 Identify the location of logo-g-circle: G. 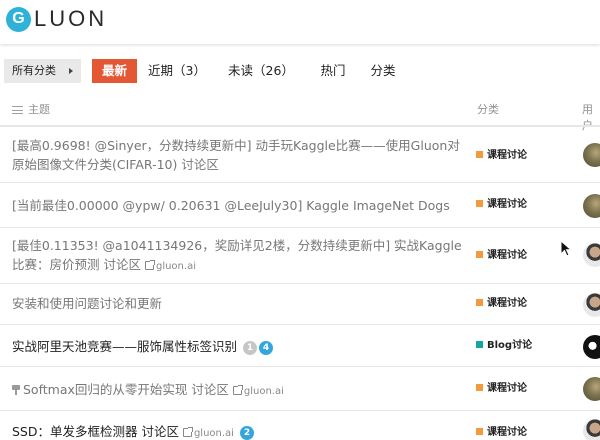
(18, 19).